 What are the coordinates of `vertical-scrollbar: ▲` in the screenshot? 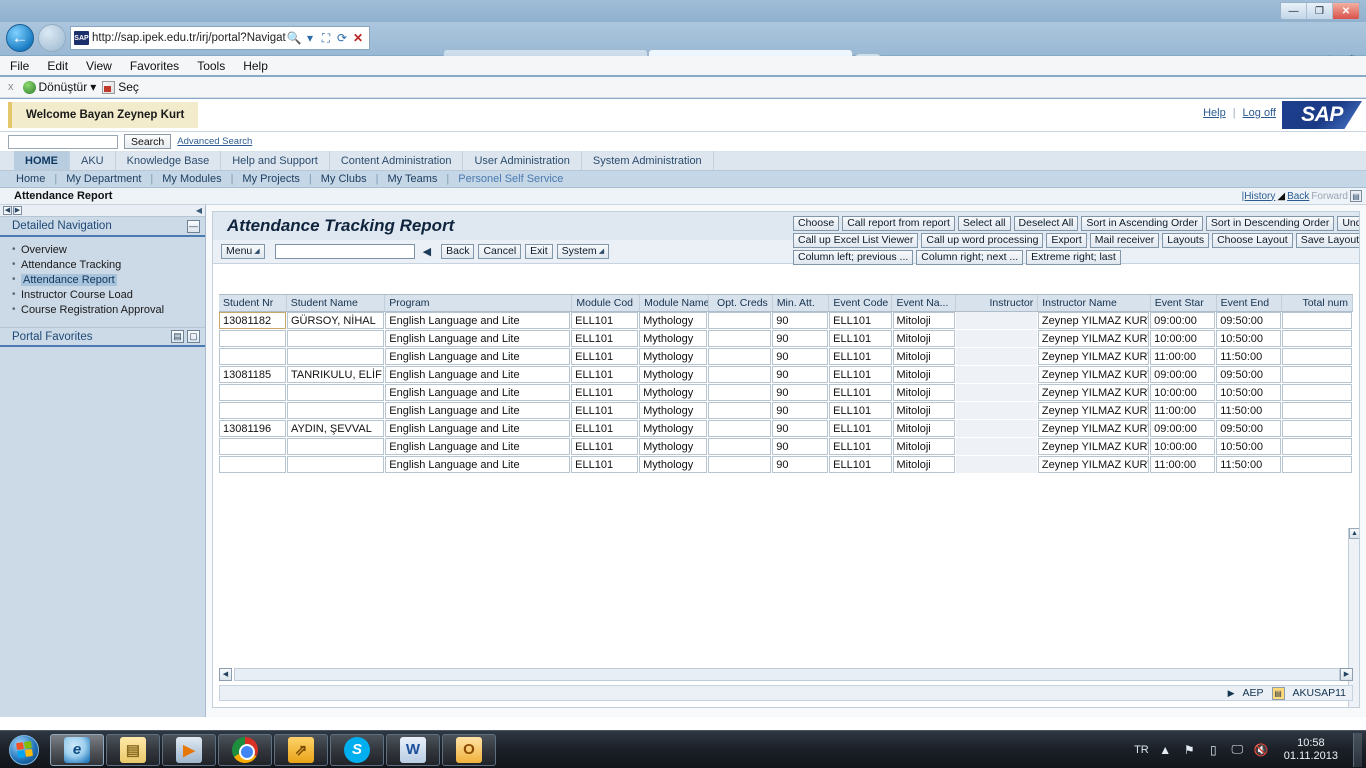 It's located at (1353, 617).